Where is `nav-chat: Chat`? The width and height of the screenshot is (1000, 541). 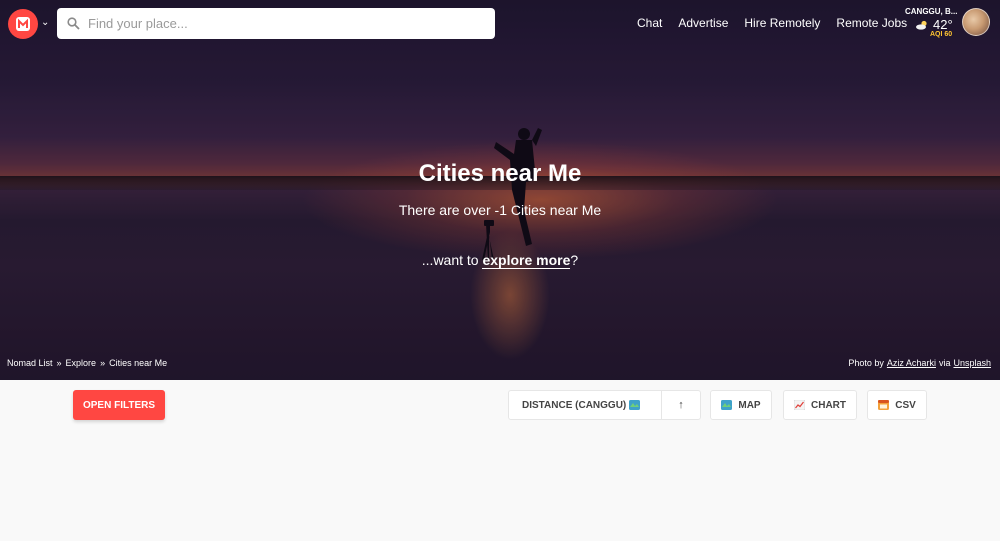 nav-chat: Chat is located at coordinates (649, 23).